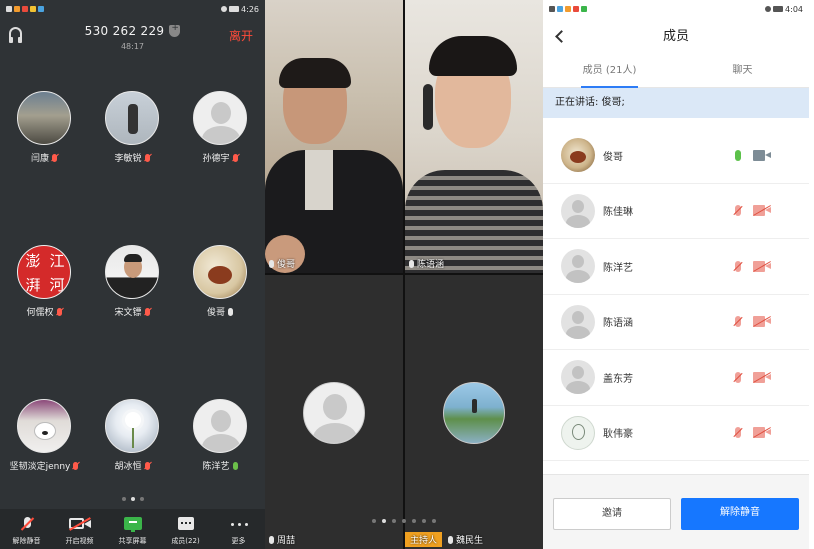  What do you see at coordinates (474, 412) in the screenshot?
I see `video-tile: 主持人 魏民生` at bounding box center [474, 412].